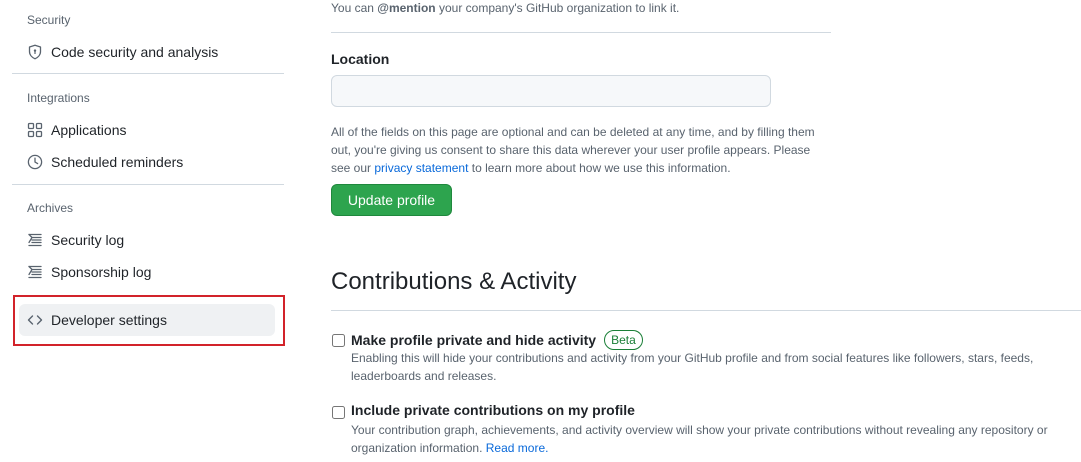 Image resolution: width=1081 pixels, height=462 pixels. What do you see at coordinates (454, 281) in the screenshot?
I see `contributions-title: Contributions & Activity` at bounding box center [454, 281].